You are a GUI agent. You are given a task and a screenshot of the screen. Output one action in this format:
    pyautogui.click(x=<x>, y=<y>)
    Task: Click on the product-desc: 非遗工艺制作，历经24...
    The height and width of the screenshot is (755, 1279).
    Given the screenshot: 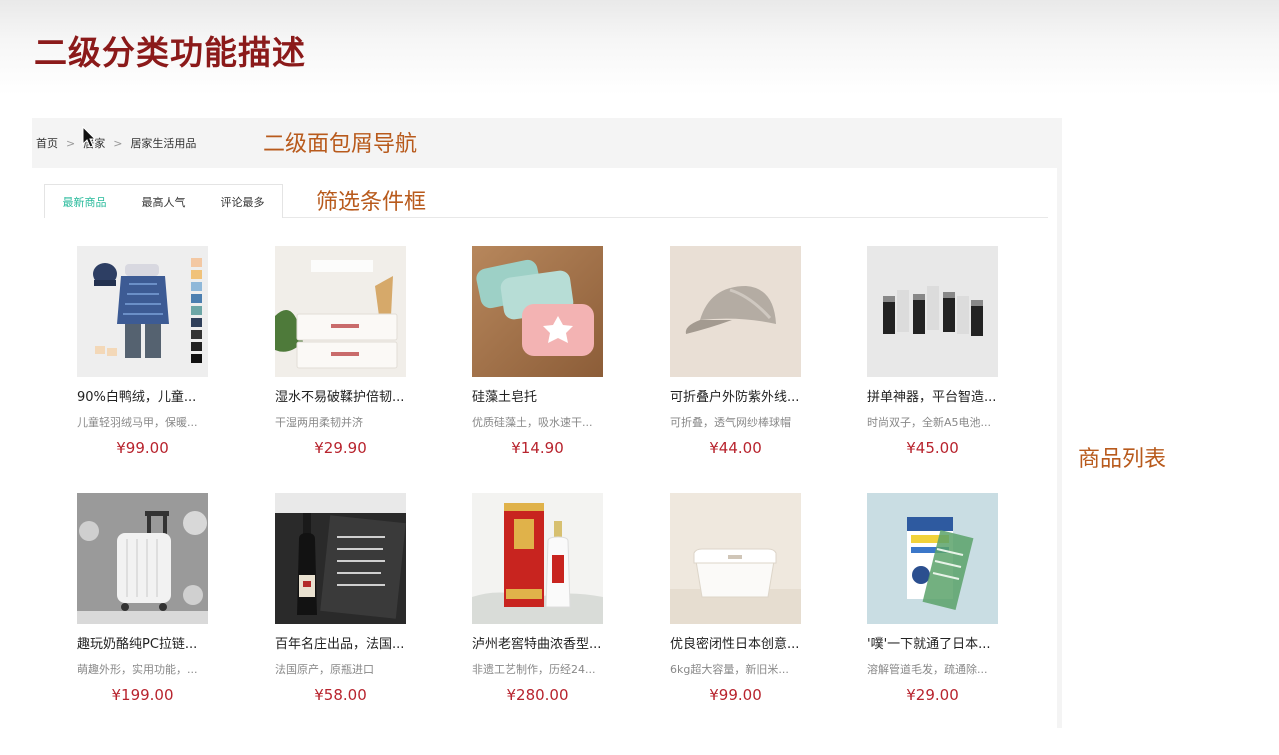 What is the action you would take?
    pyautogui.click(x=534, y=669)
    